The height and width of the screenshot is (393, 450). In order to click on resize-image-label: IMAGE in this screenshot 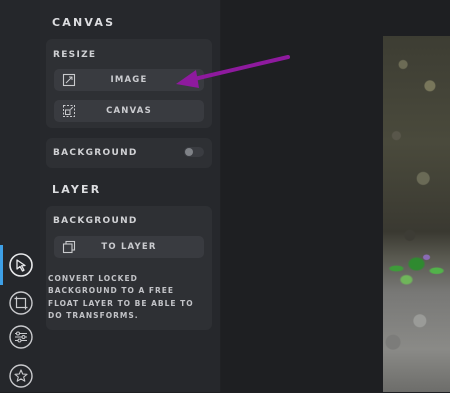, I will do `click(129, 80)`.